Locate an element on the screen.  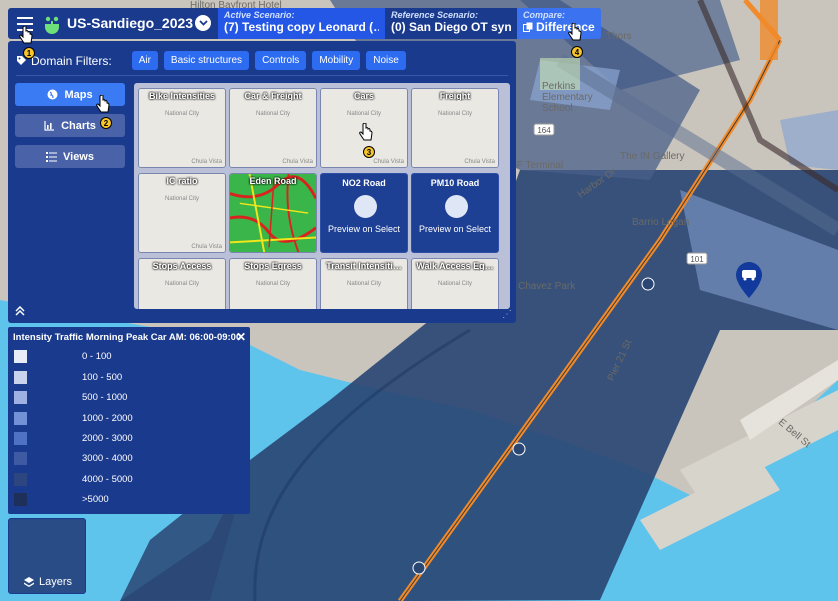
legend-item: 0 - 100 is located at coordinates (63, 356).